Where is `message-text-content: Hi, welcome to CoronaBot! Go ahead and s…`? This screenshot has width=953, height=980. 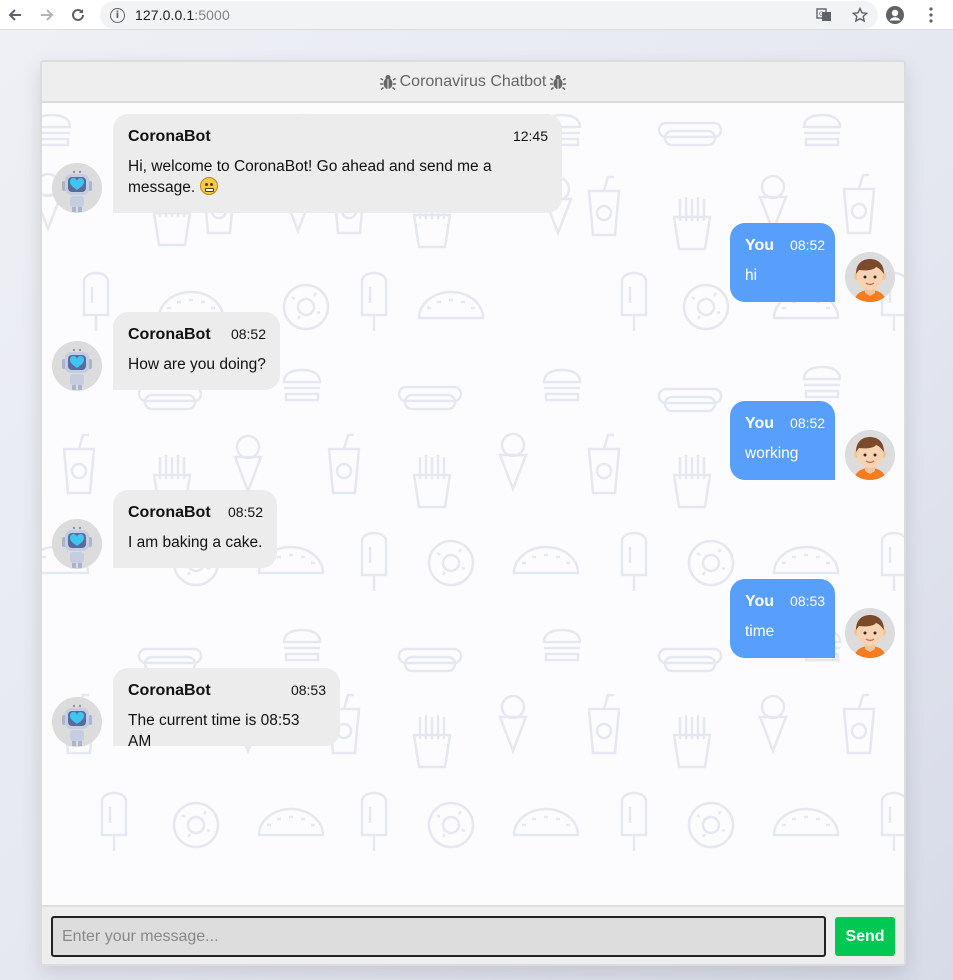 message-text-content: Hi, welcome to CoronaBot! Go ahead and s… is located at coordinates (310, 177).